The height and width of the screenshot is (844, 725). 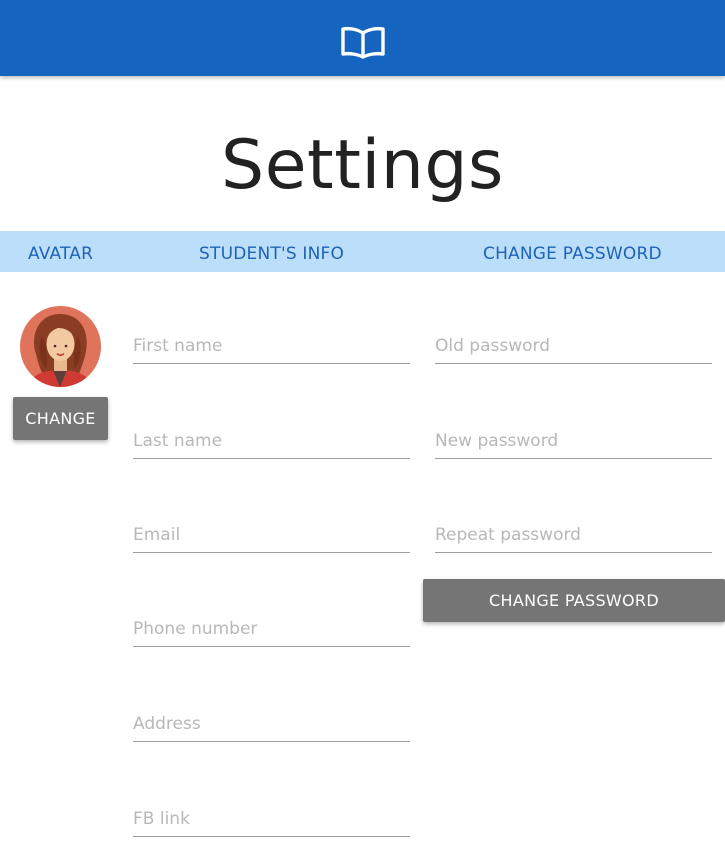 I want to click on app-header, so click(x=362, y=38).